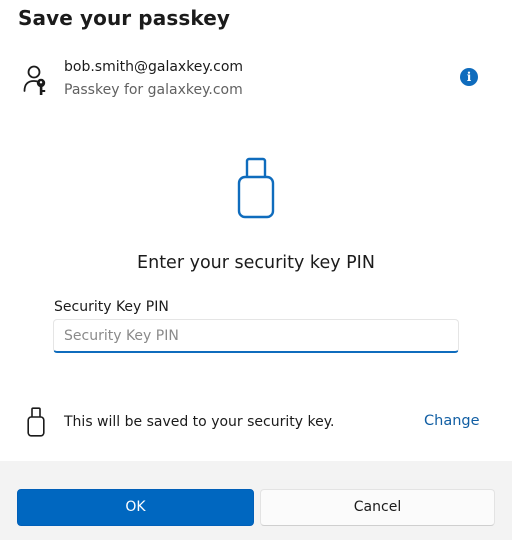  I want to click on person-key-icon, so click(34, 80).